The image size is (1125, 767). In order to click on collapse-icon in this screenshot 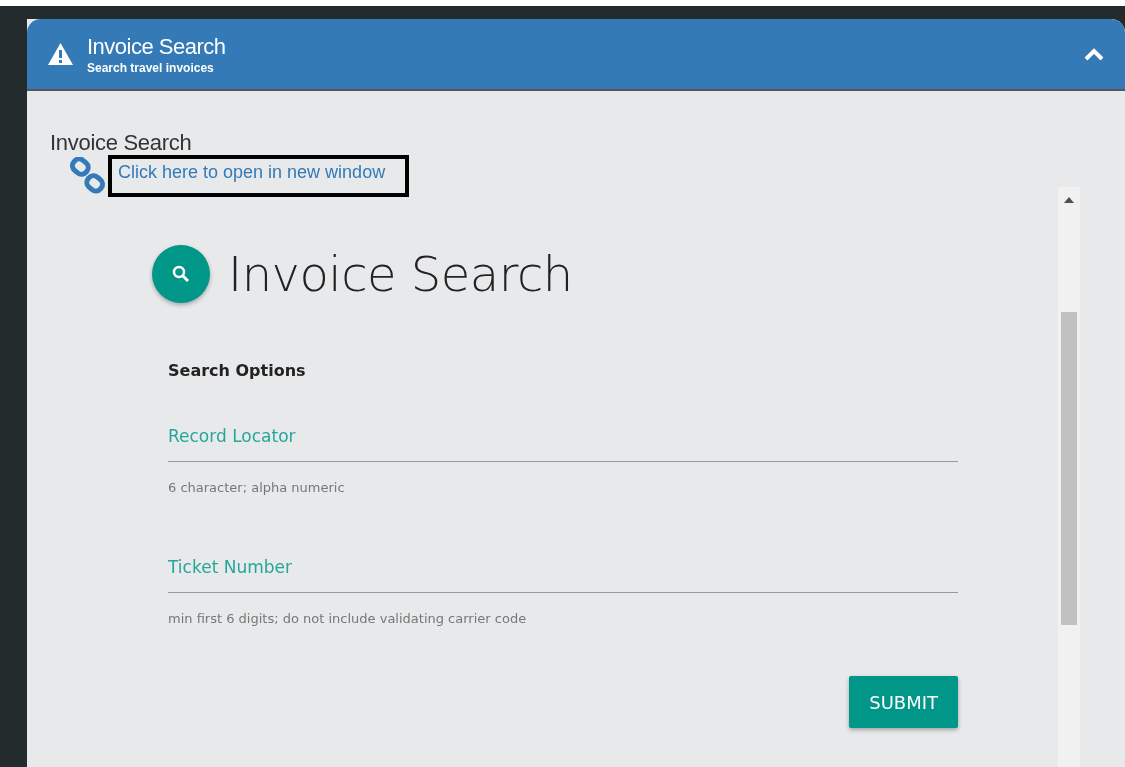, I will do `click(1094, 54)`.